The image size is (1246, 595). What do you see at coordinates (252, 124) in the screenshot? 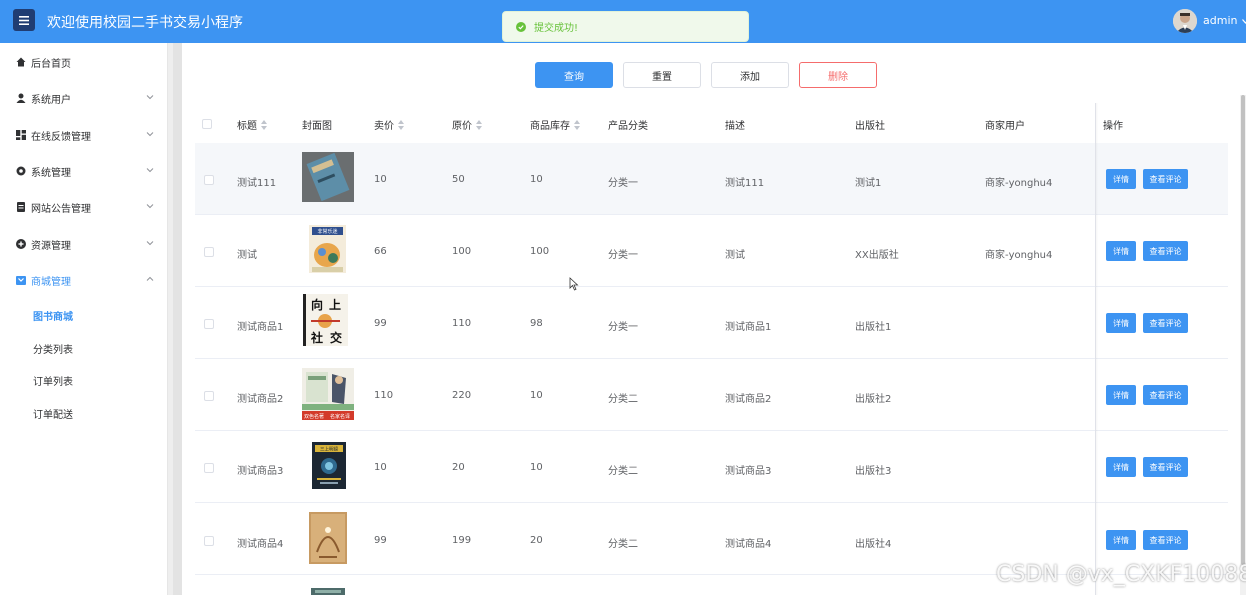
I see `column-header-title: 标题` at bounding box center [252, 124].